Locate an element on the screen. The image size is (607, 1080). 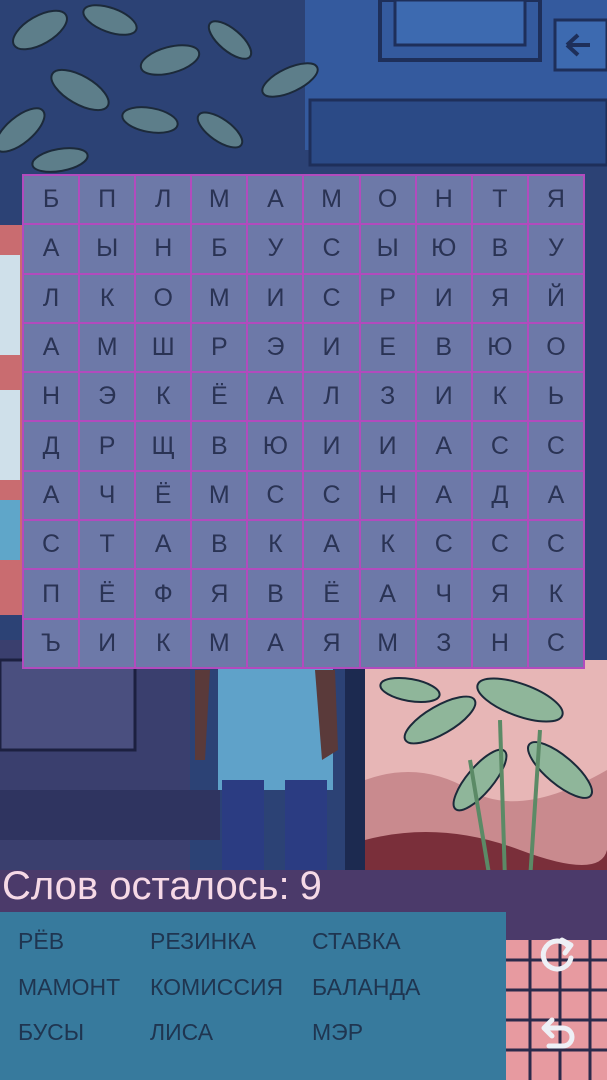
grid-cell: Ш is located at coordinates (163, 347).